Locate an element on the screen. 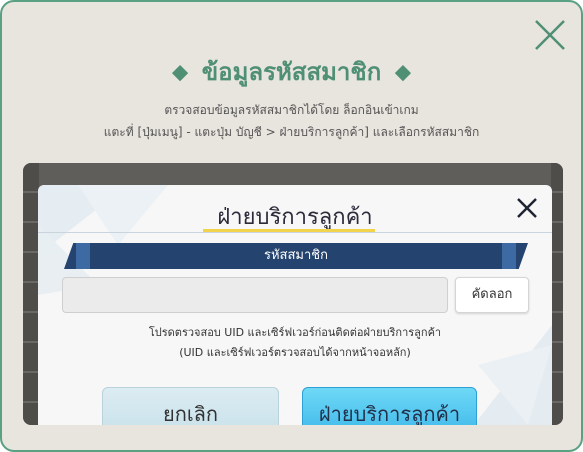  dialog-title-row: ⬥ ข้อมูลรหัสสมาชิก ⬥ is located at coordinates (291, 71).